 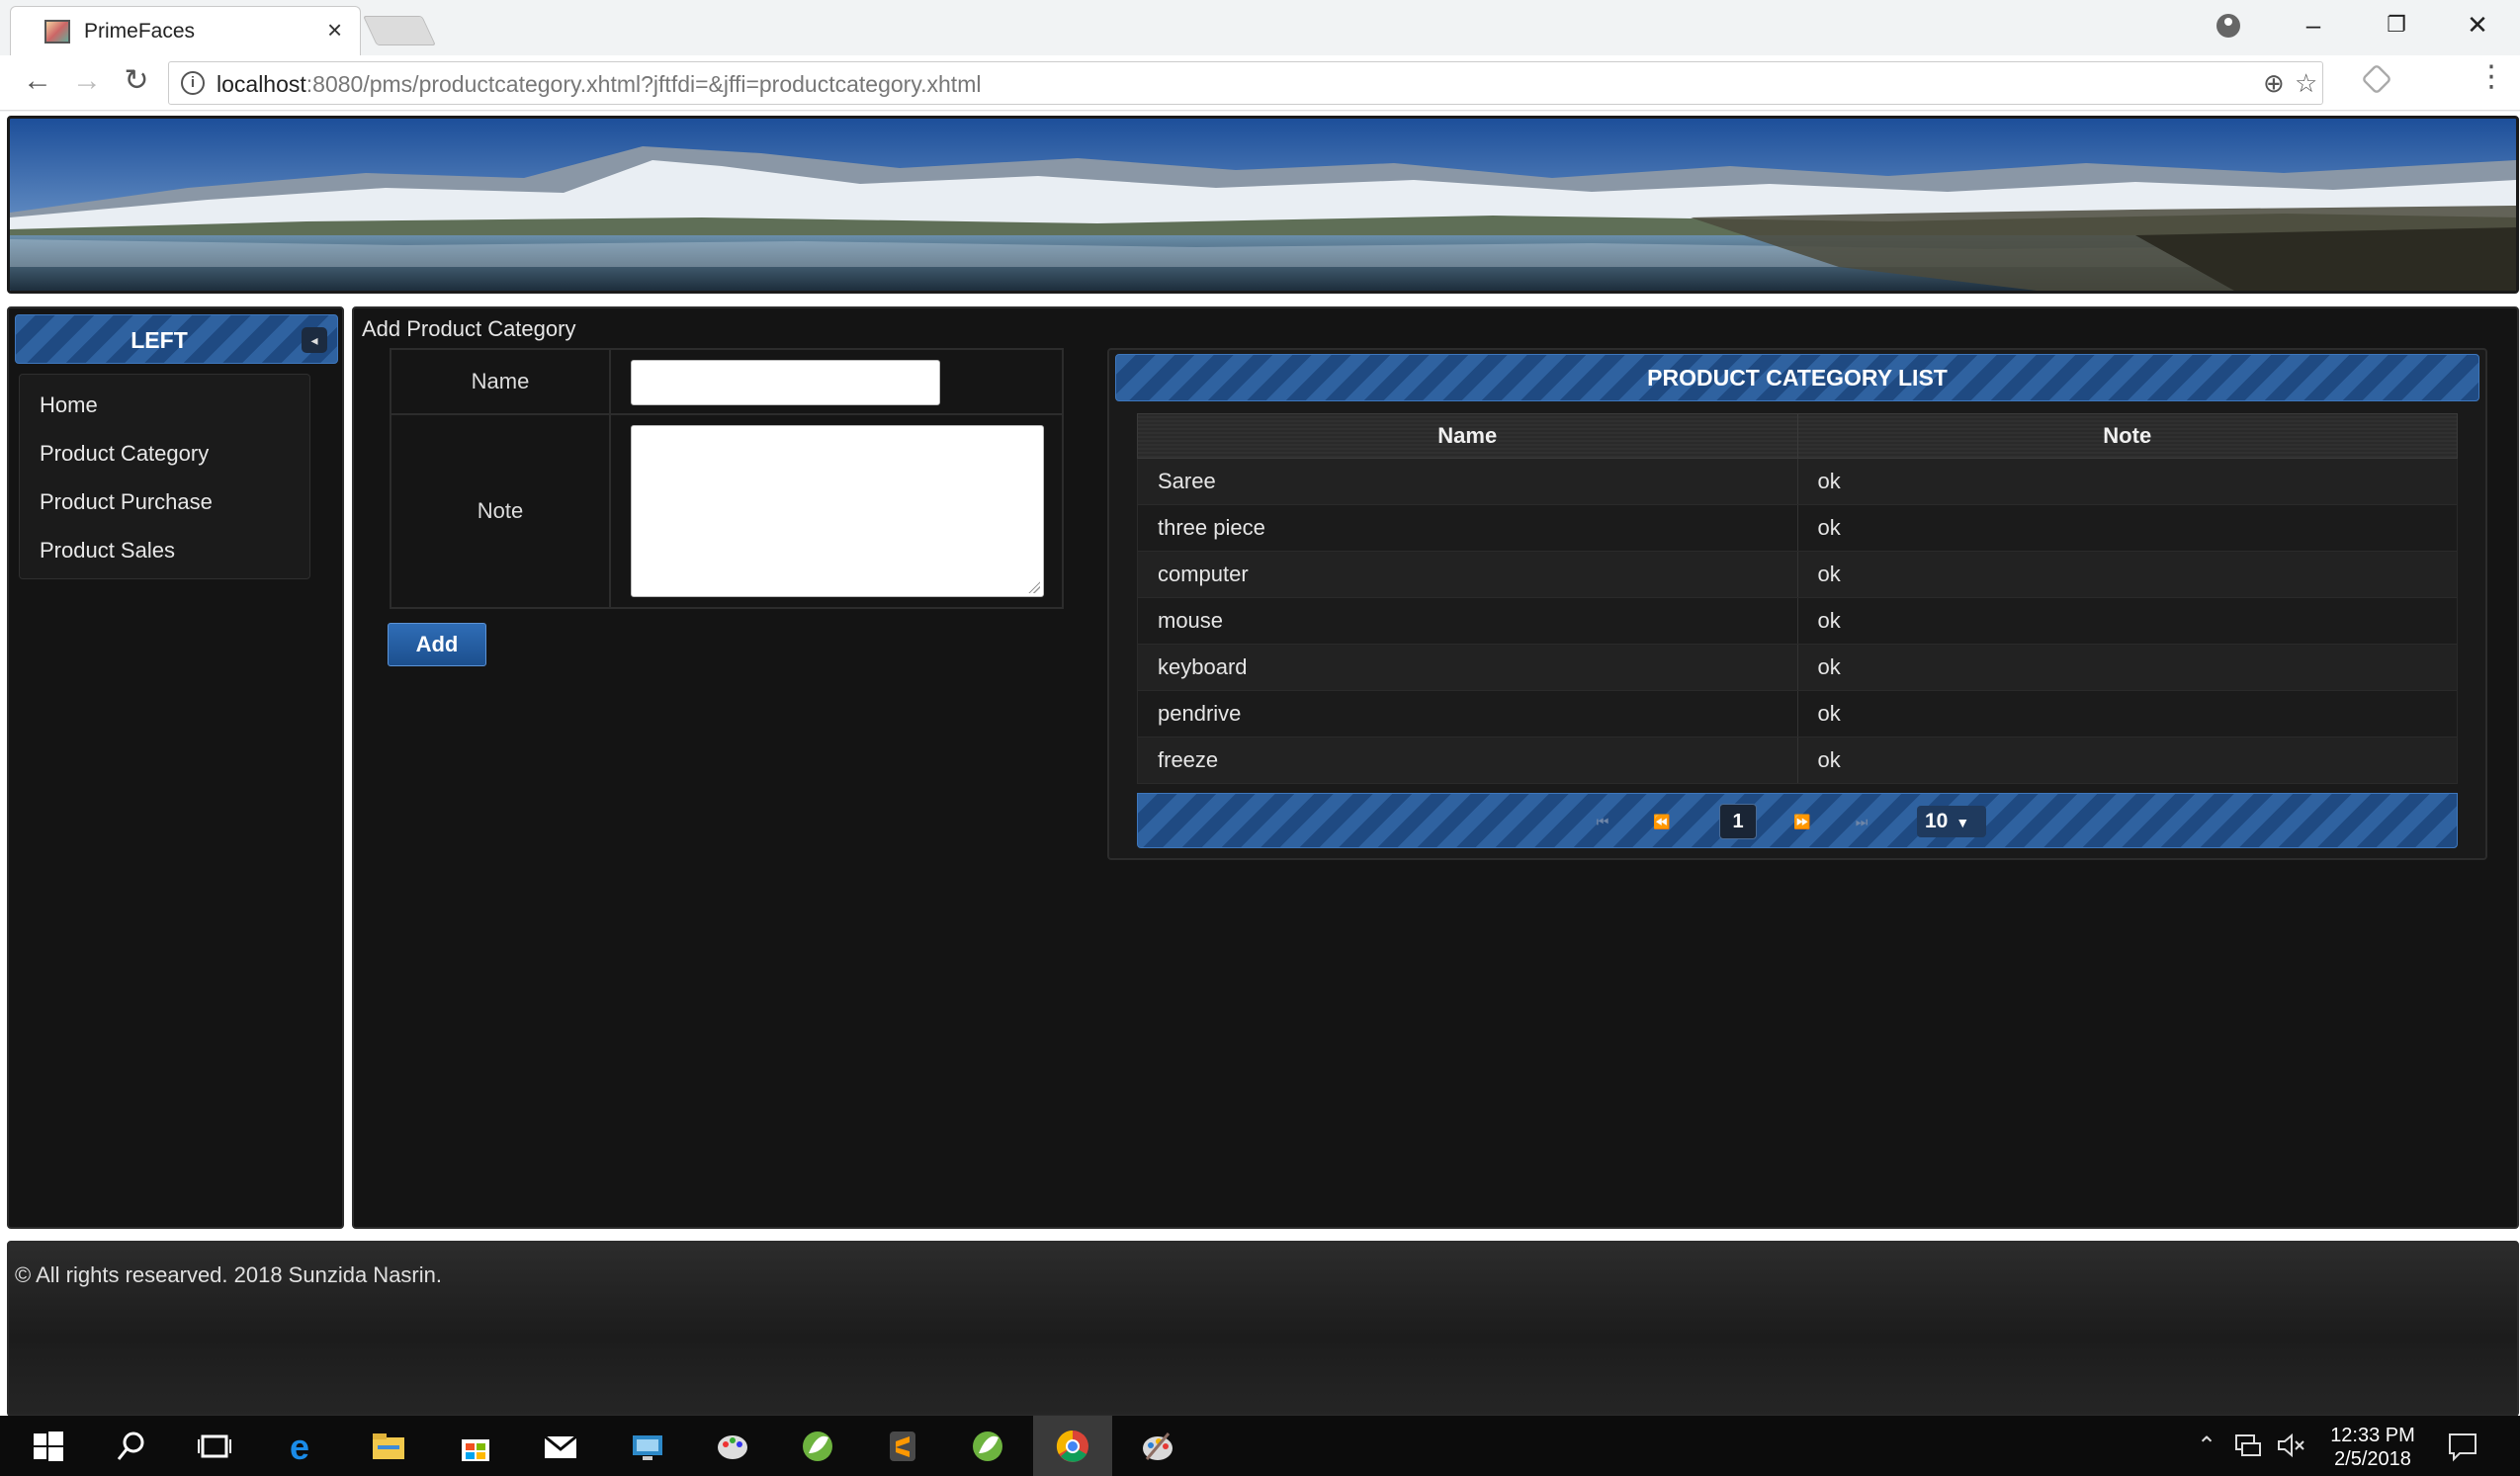 I want to click on browser-menu-icon: ⋮, so click(x=2491, y=77).